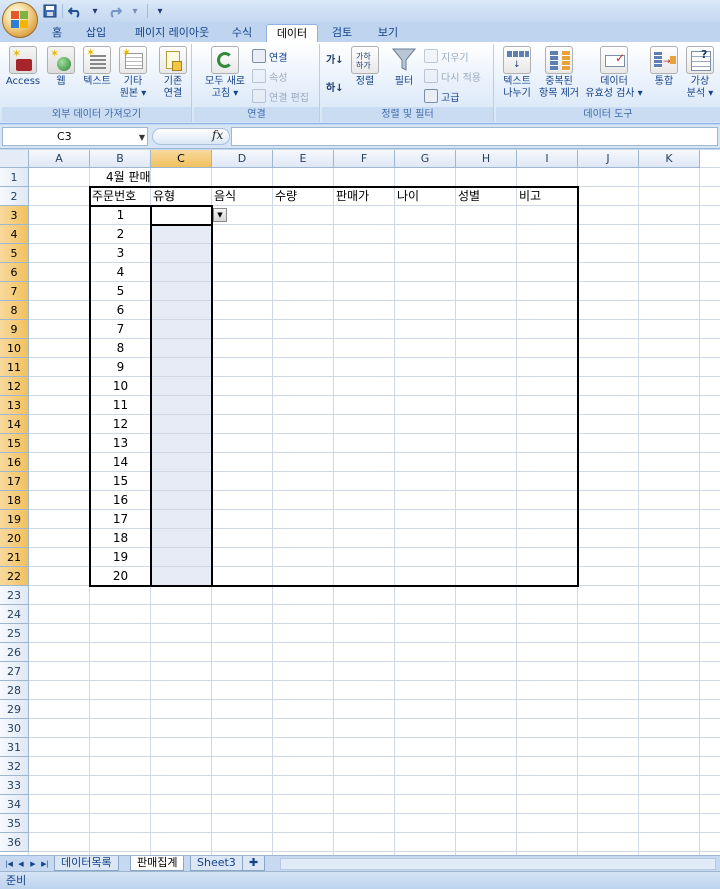 The height and width of the screenshot is (889, 720). What do you see at coordinates (254, 863) in the screenshot?
I see `insert-sheet-icon: ✚` at bounding box center [254, 863].